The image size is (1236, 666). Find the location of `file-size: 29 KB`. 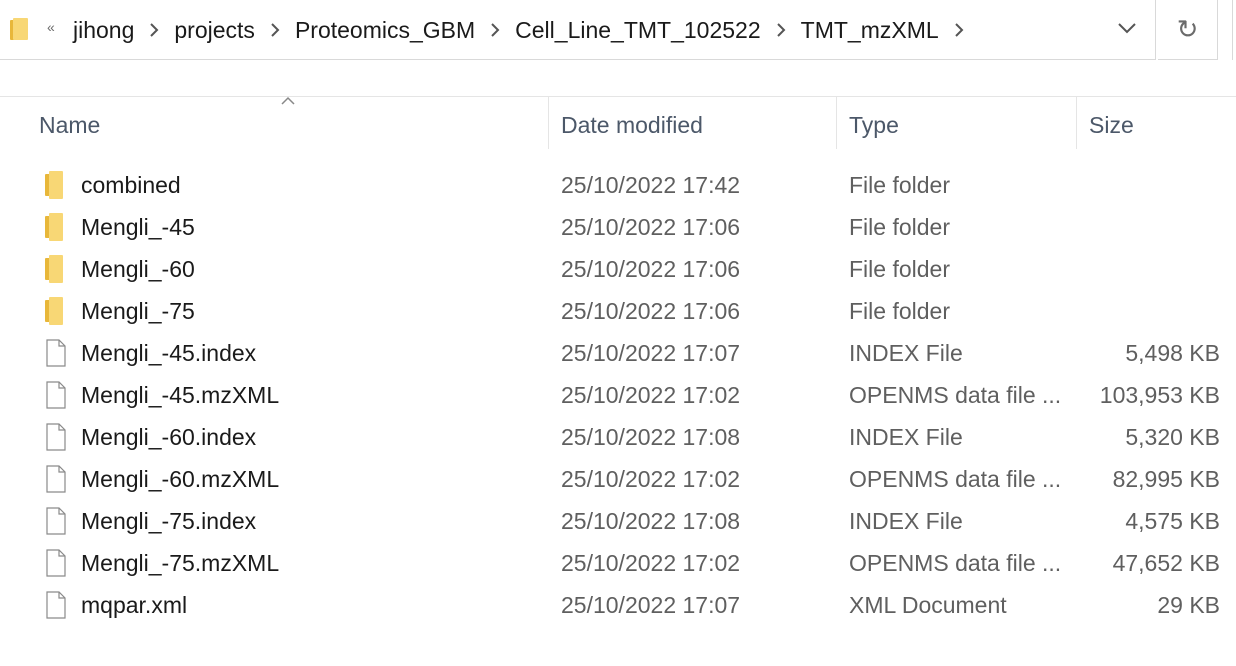

file-size: 29 KB is located at coordinates (1188, 605).